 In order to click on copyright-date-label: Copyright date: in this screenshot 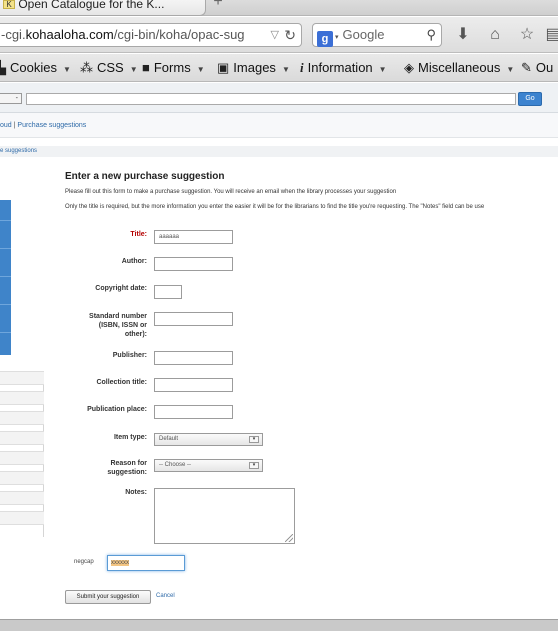, I will do `click(121, 288)`.